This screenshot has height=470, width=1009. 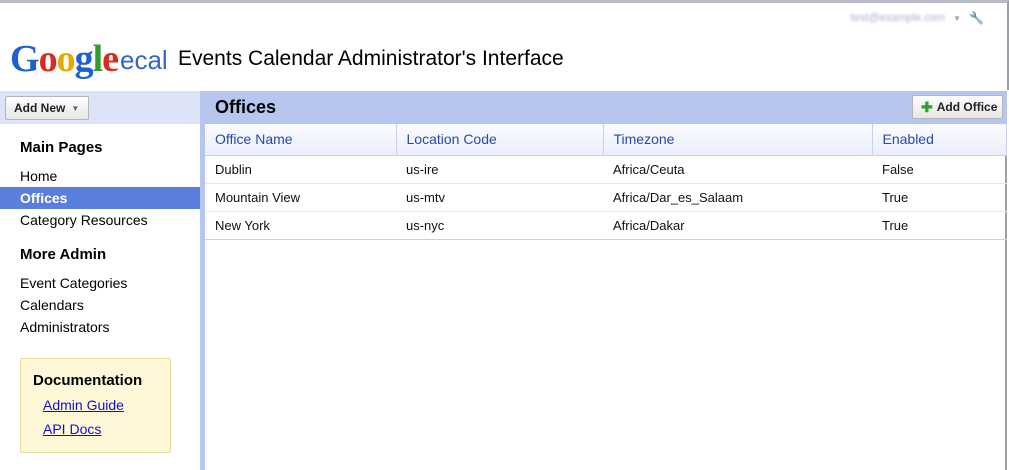 What do you see at coordinates (100, 327) in the screenshot?
I see `sidebar-item-administrators: Administrators` at bounding box center [100, 327].